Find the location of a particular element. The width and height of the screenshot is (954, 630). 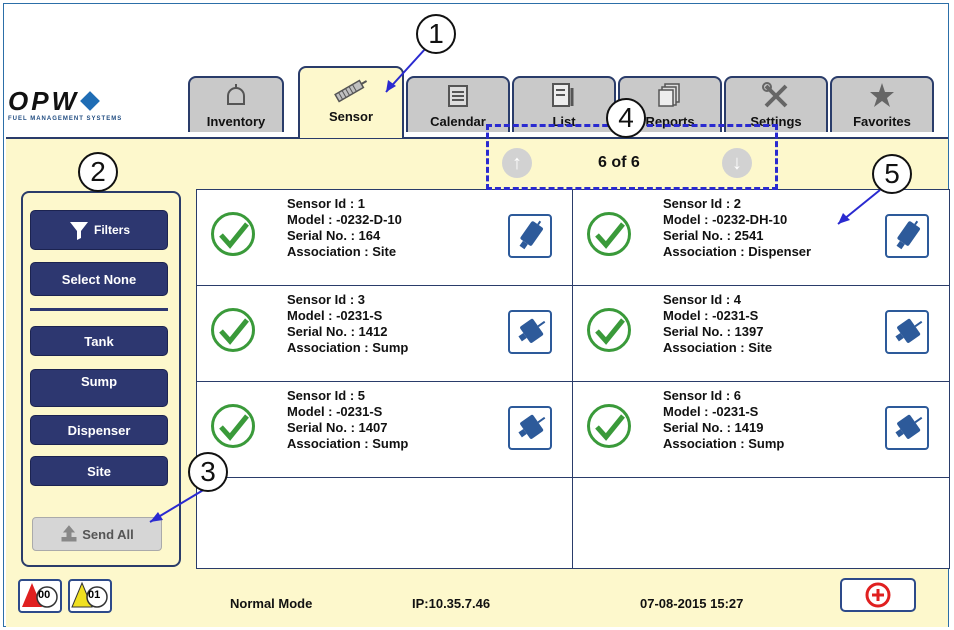

callout-4: 4 is located at coordinates (626, 118).